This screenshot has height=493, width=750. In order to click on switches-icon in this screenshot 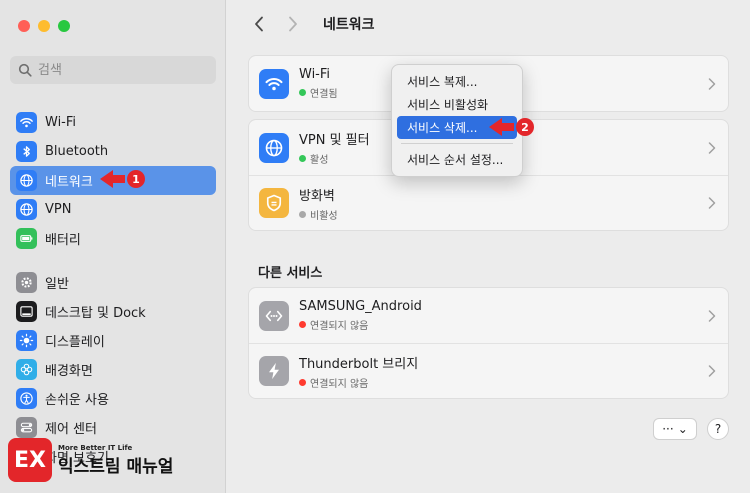, I will do `click(26, 427)`.